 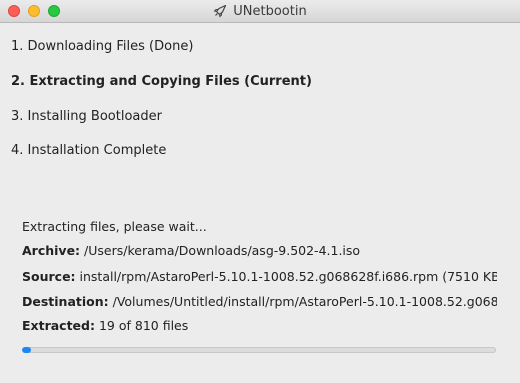 What do you see at coordinates (65, 301) in the screenshot?
I see `destination-label: Destination:` at bounding box center [65, 301].